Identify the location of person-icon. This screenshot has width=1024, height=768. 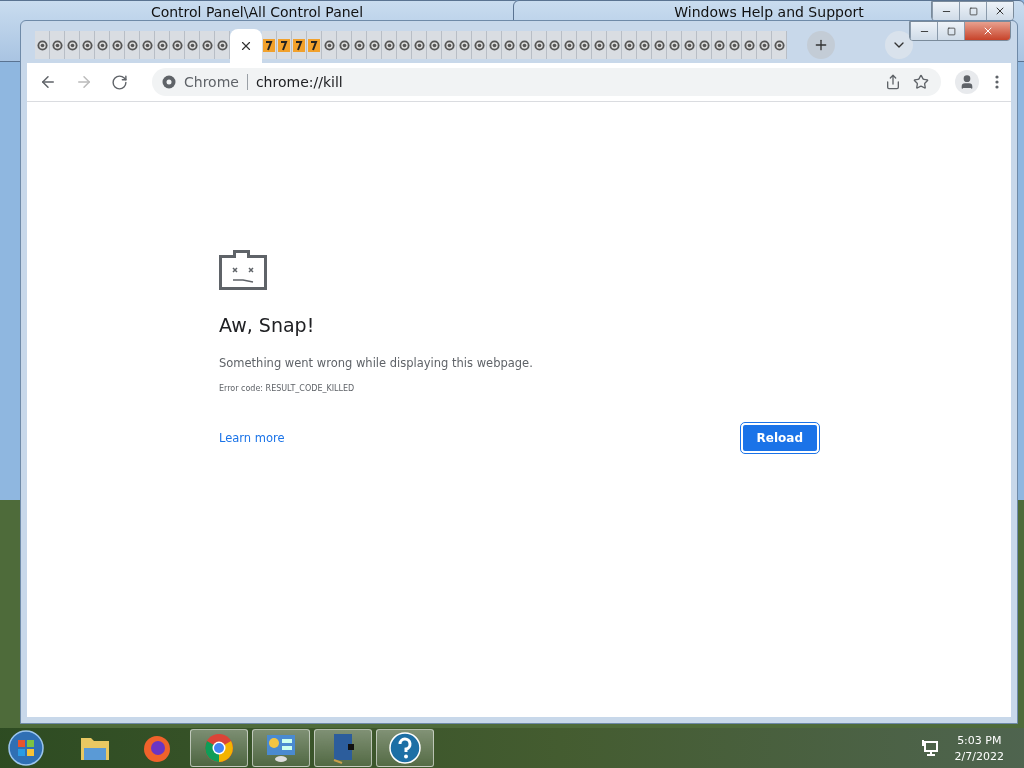
(967, 82).